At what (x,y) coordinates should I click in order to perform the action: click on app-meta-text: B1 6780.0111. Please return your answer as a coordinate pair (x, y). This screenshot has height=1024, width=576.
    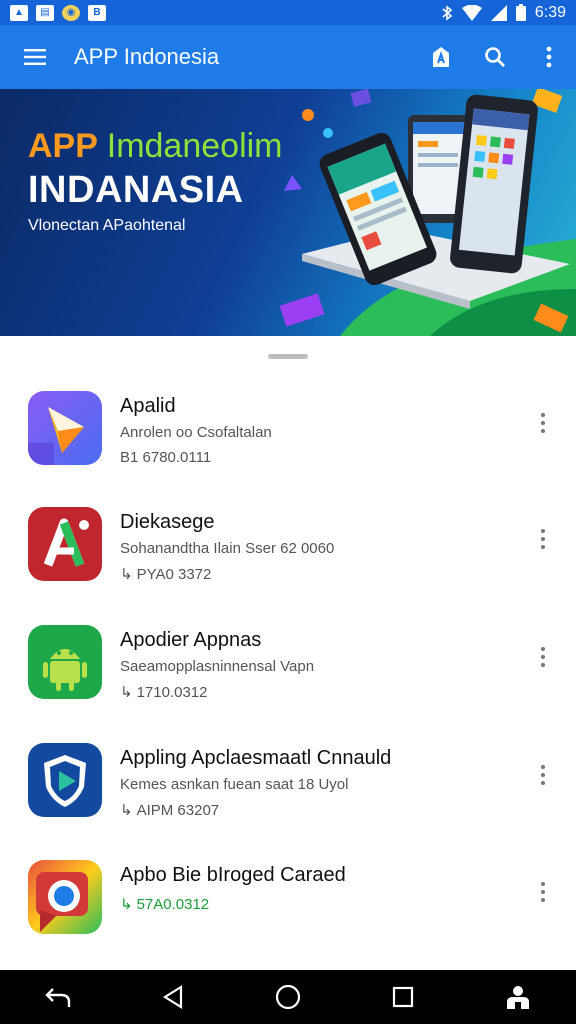
    Looking at the image, I should click on (166, 457).